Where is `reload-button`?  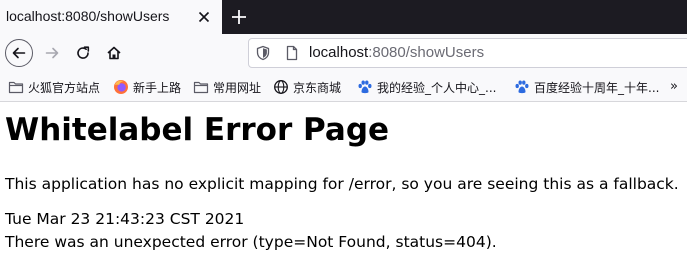 reload-button is located at coordinates (83, 53).